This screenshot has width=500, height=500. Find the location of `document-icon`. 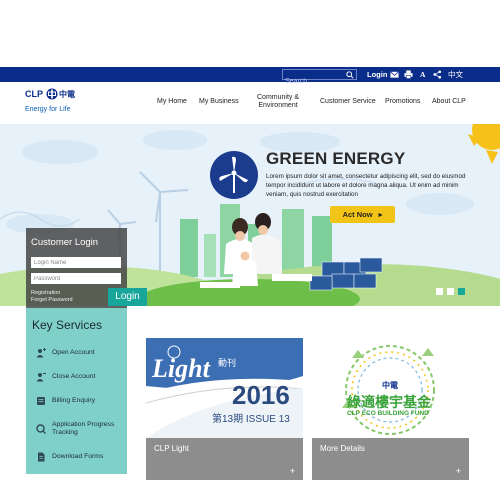

document-icon is located at coordinates (41, 457).